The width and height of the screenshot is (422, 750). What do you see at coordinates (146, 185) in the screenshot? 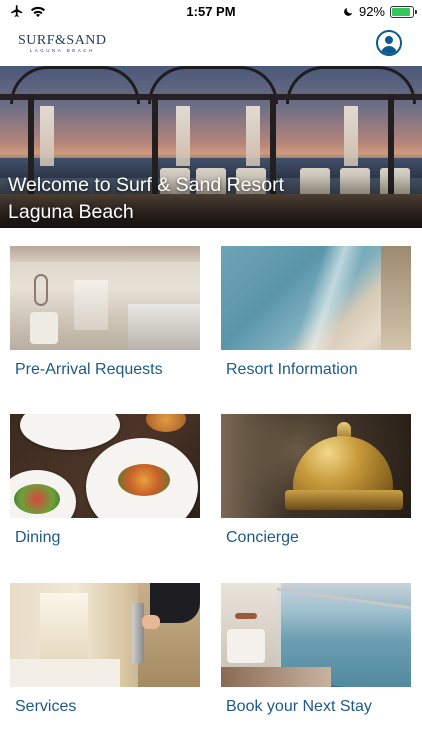
I see `hero-title-line-1: Welcome to Surf & Sand Resort` at bounding box center [146, 185].